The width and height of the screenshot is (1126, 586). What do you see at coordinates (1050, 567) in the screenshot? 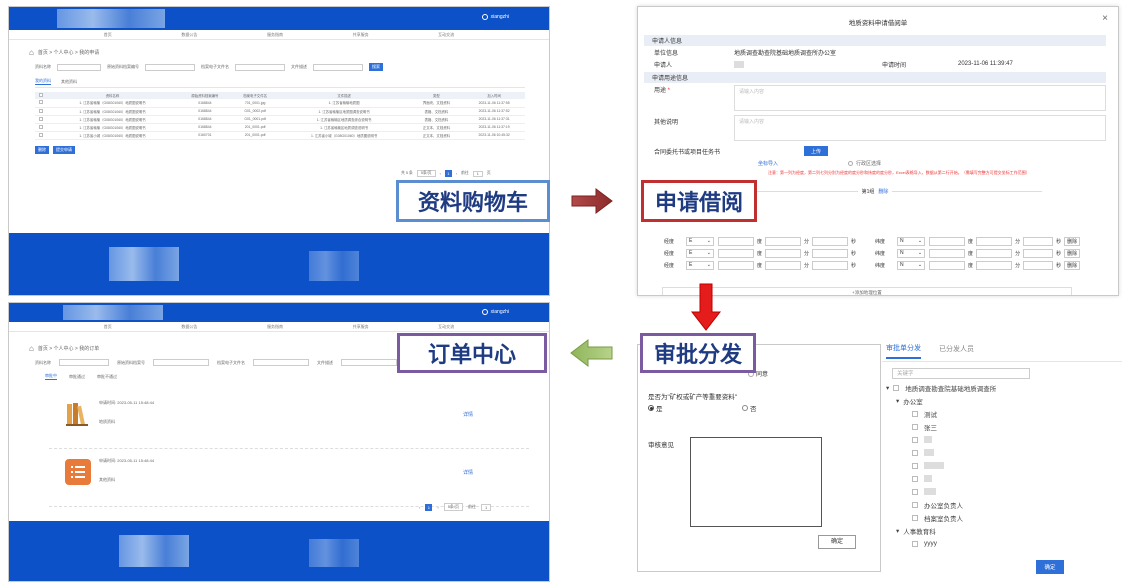
I see `tree-confirm-button: 确定` at bounding box center [1050, 567].